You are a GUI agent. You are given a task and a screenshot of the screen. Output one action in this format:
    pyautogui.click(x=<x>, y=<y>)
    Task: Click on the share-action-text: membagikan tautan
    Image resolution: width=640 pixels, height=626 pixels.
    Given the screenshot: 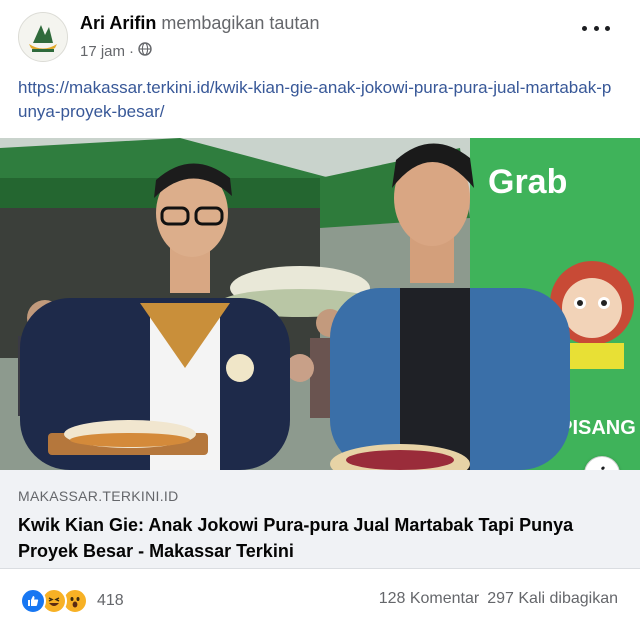 What is the action you would take?
    pyautogui.click(x=240, y=23)
    